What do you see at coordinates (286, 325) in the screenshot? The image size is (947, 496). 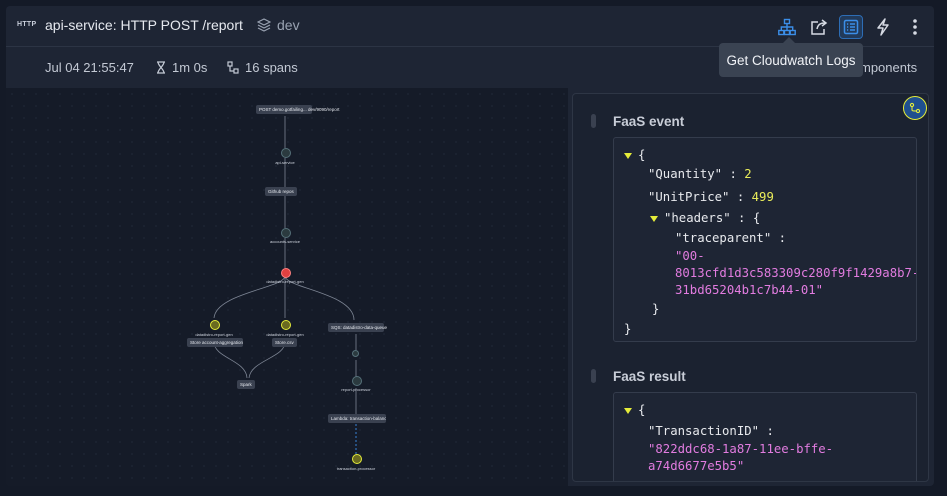 I see `graph-node-report-gen-mid` at bounding box center [286, 325].